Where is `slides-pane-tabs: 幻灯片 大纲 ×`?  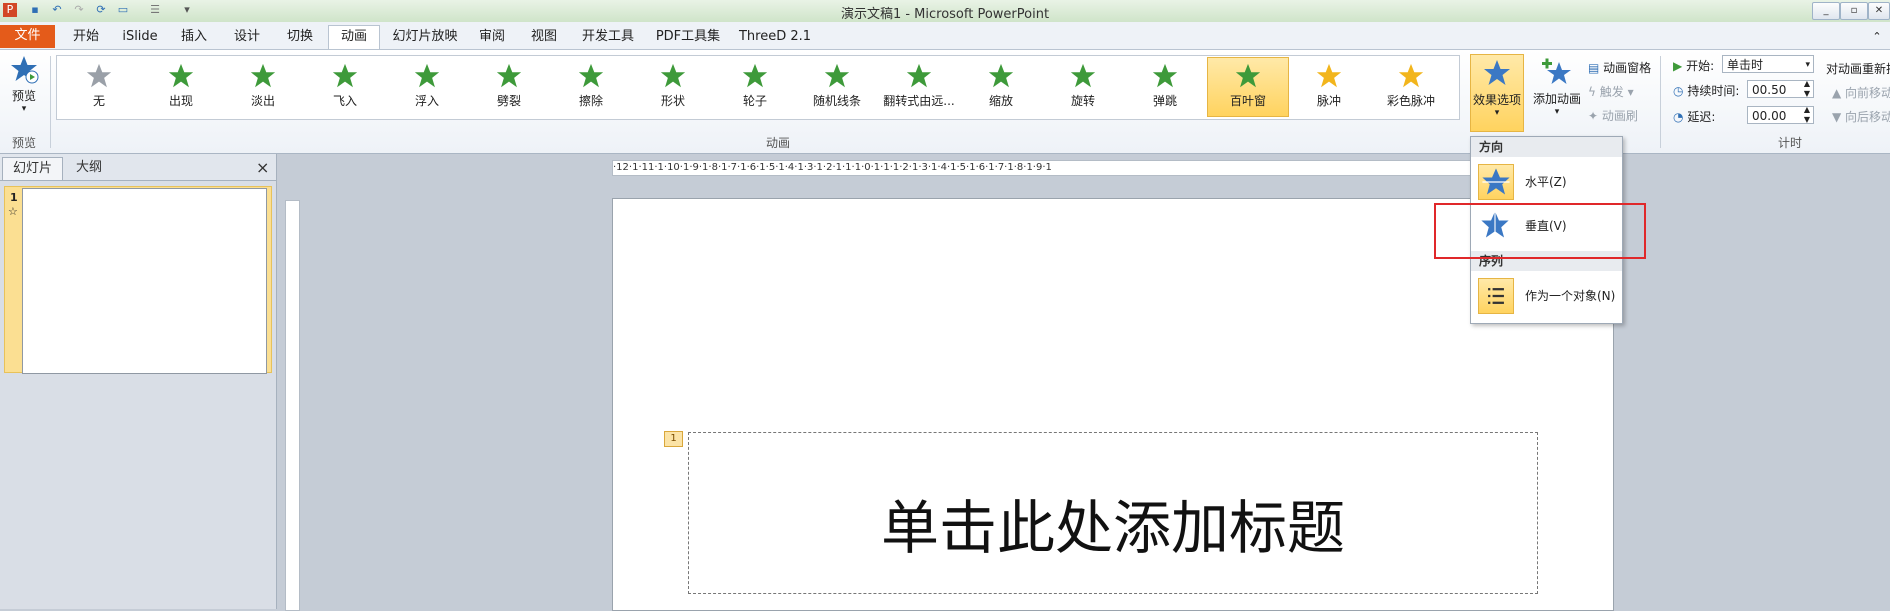 slides-pane-tabs: 幻灯片 大纲 × is located at coordinates (138, 167).